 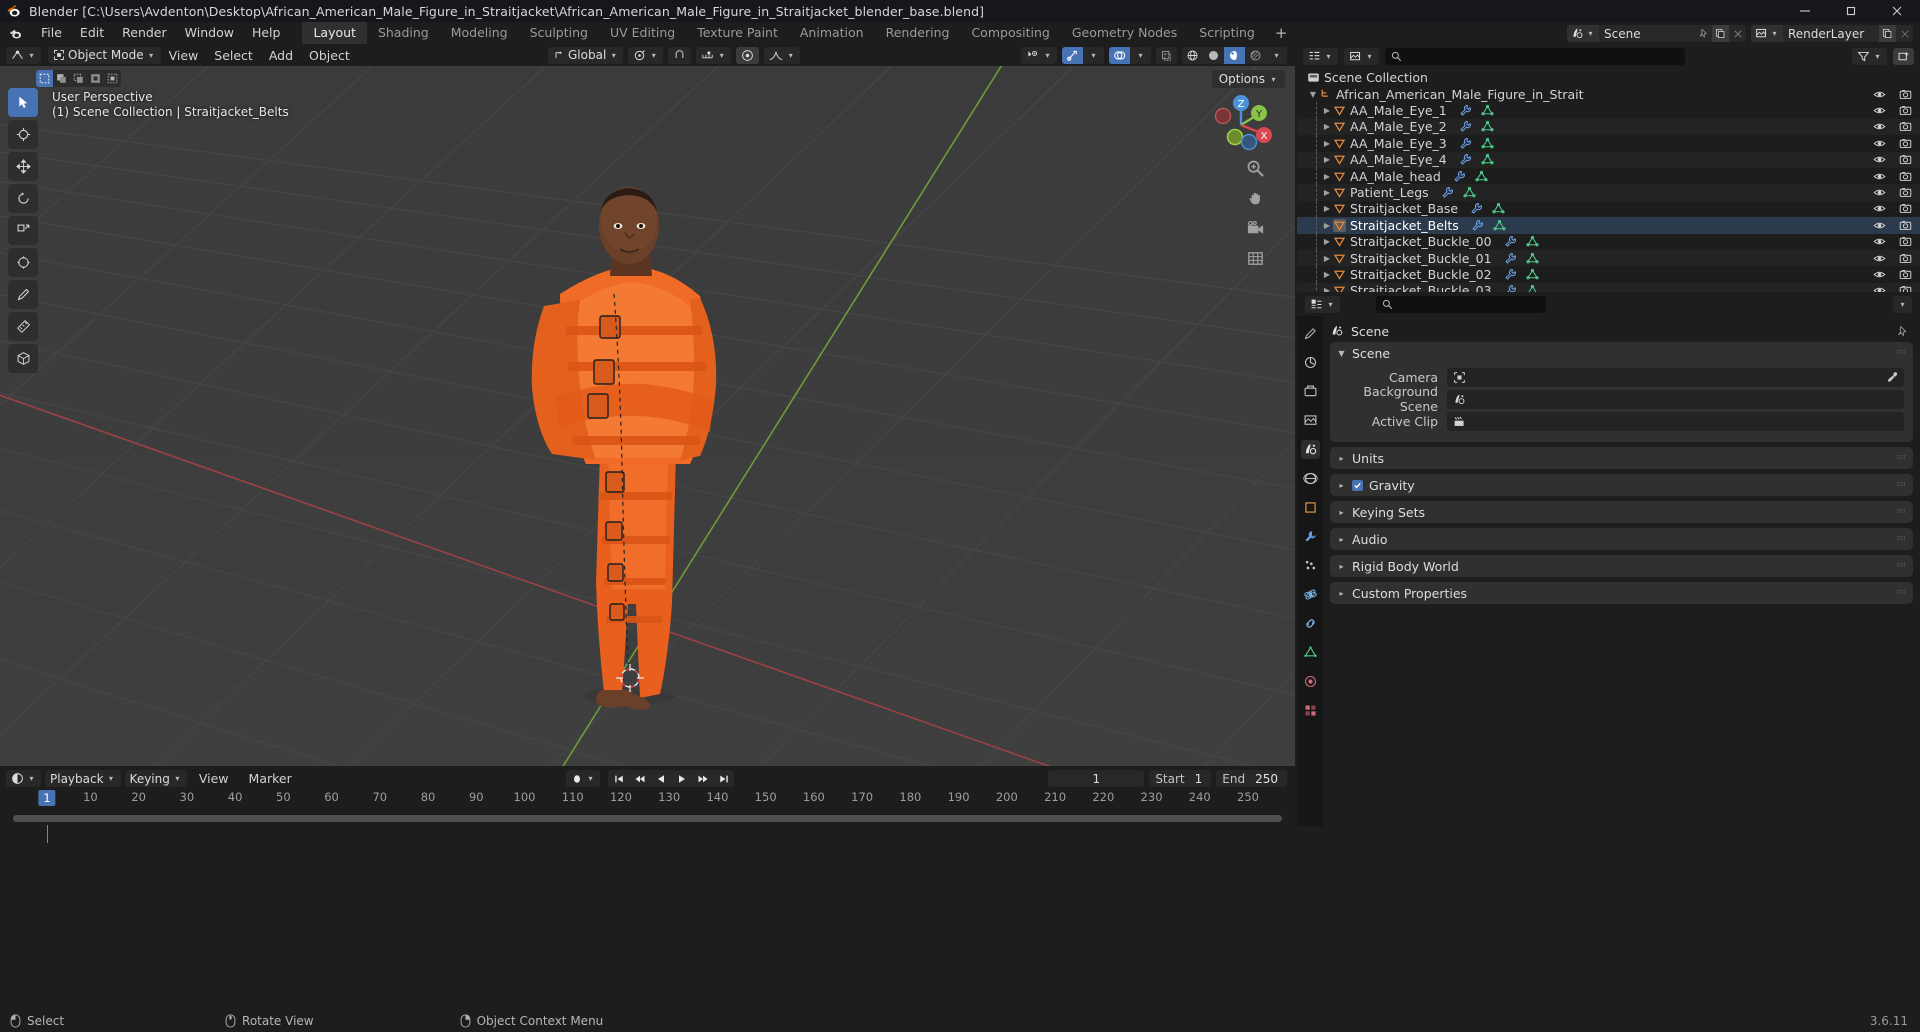 I want to click on outliner-display-mode-selector: ▾, so click(x=1361, y=56).